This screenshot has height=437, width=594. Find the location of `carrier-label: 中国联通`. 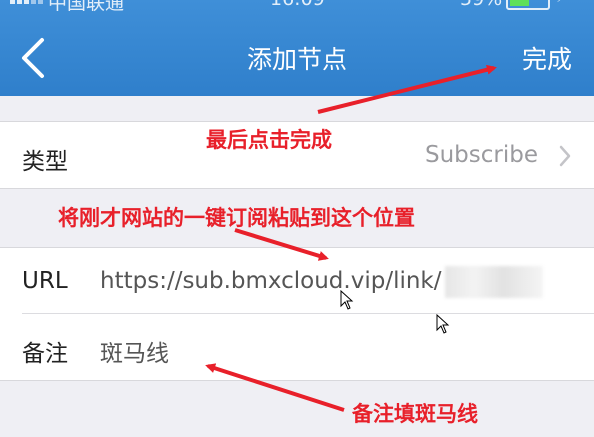

carrier-label: 中国联通 is located at coordinates (86, 7).